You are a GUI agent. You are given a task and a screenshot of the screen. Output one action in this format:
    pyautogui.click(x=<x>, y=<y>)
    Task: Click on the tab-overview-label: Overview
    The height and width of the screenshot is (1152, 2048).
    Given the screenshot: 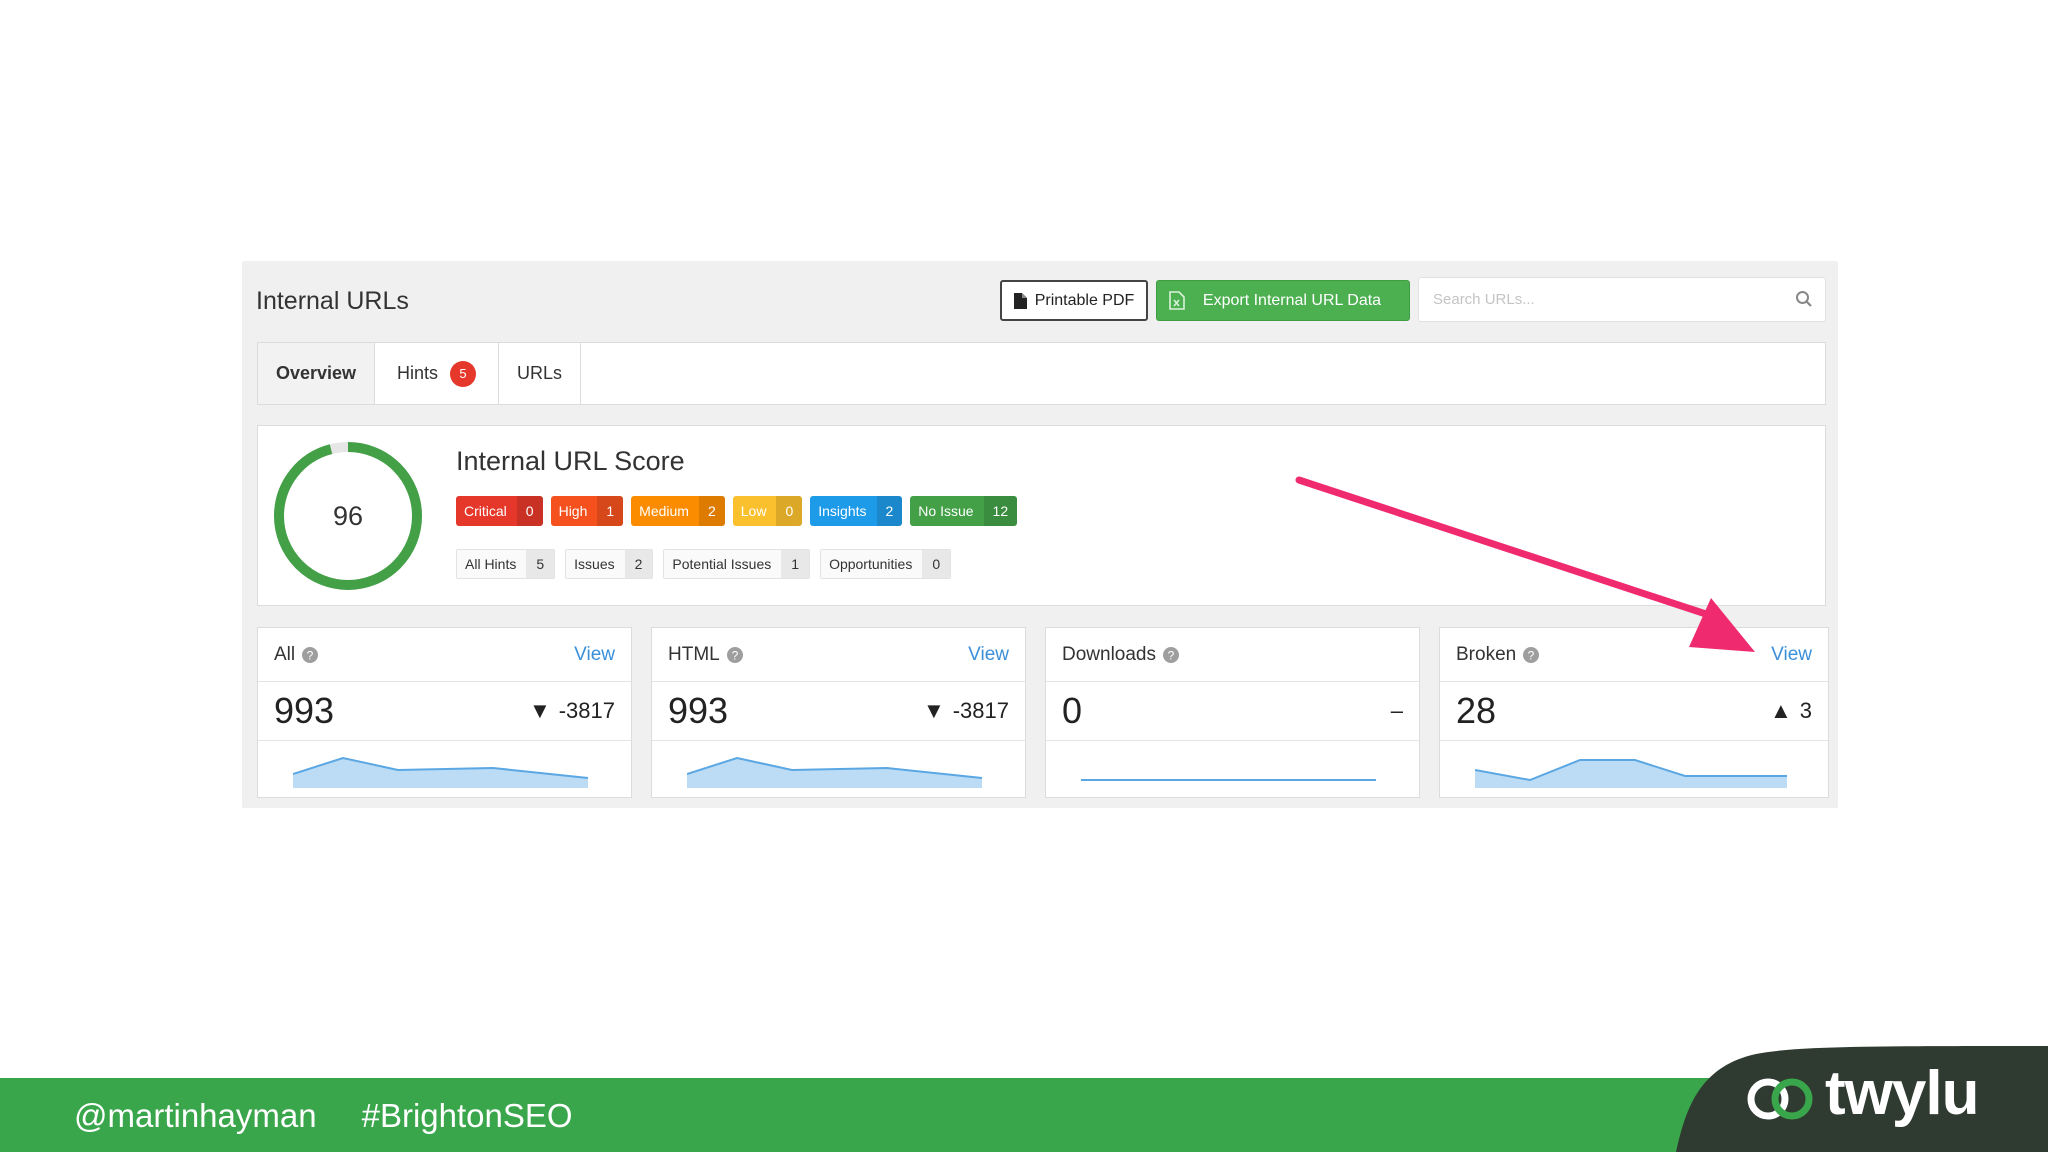 What is the action you would take?
    pyautogui.click(x=316, y=373)
    